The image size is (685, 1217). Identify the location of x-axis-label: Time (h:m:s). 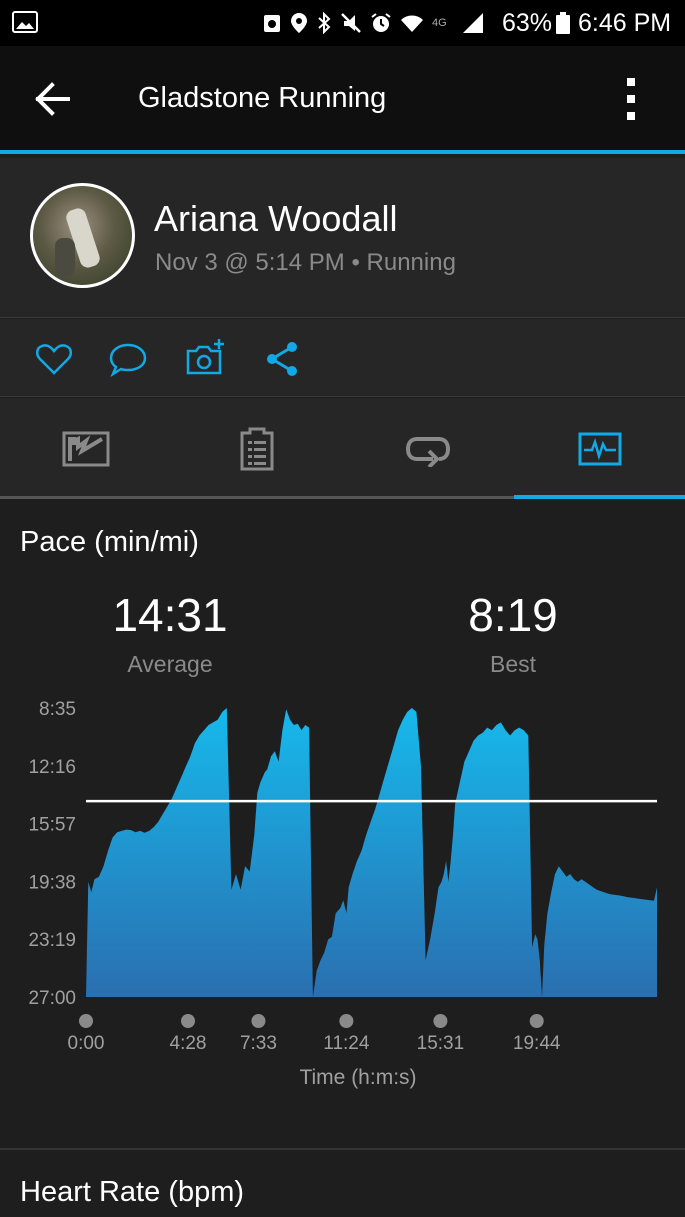
(357, 1077).